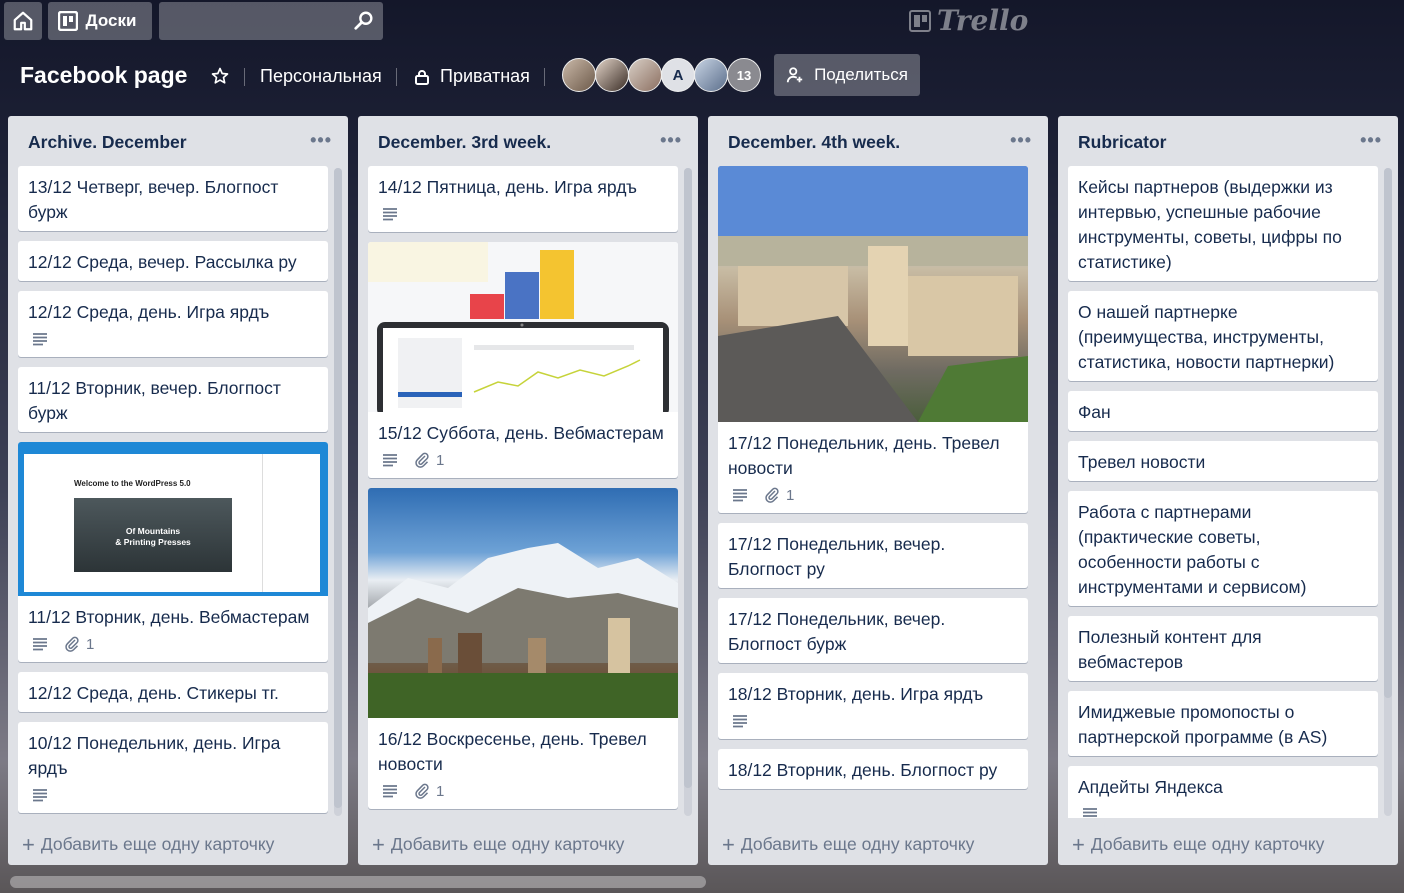 This screenshot has height=893, width=1404. Describe the element at coordinates (1223, 461) in the screenshot. I see `card: Тревел новости` at that location.